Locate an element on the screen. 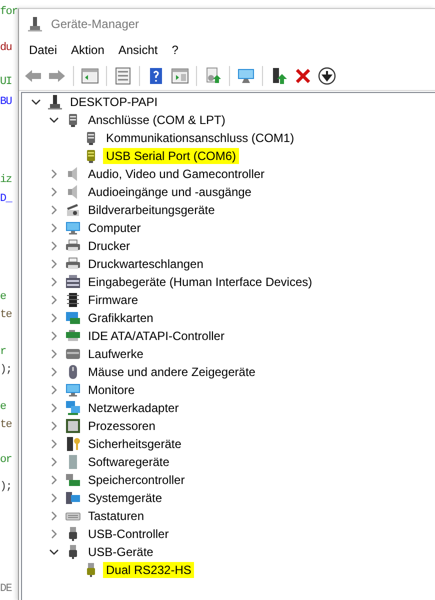 The image size is (435, 600). tree-item: Systemgeräte is located at coordinates (125, 498).